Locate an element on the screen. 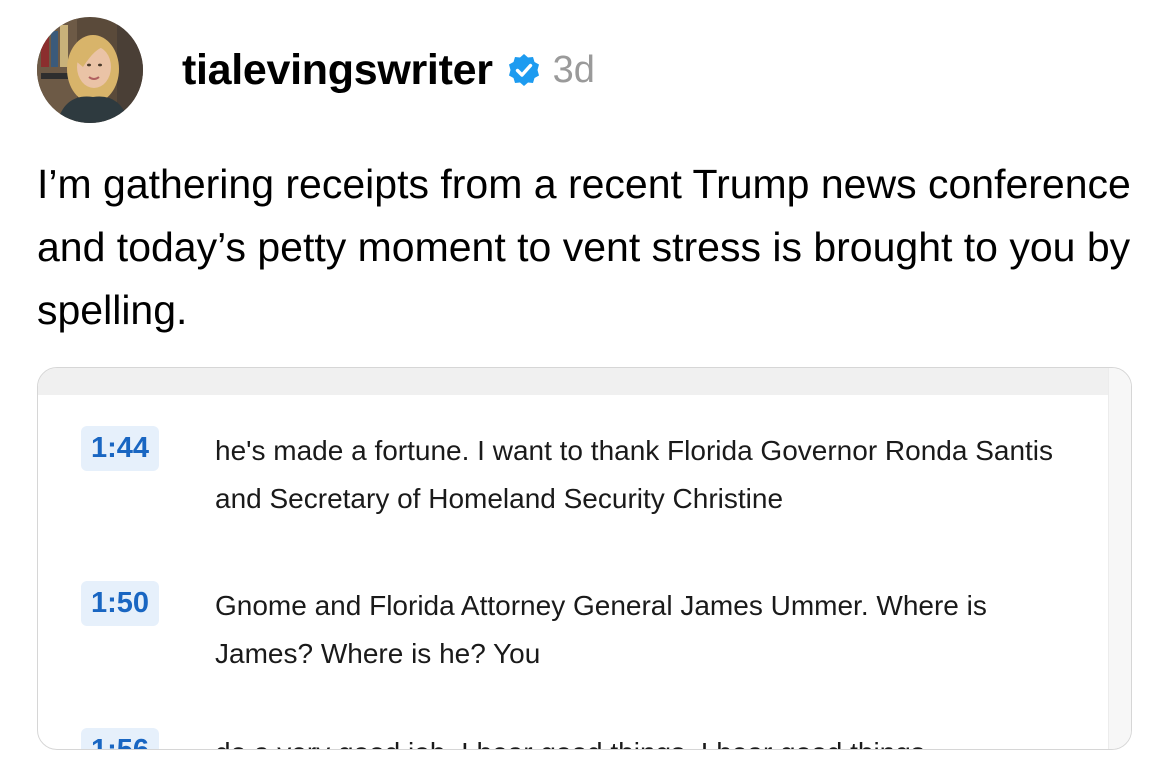 This screenshot has height=769, width=1170. timestamp-chip: 1:50 is located at coordinates (120, 603).